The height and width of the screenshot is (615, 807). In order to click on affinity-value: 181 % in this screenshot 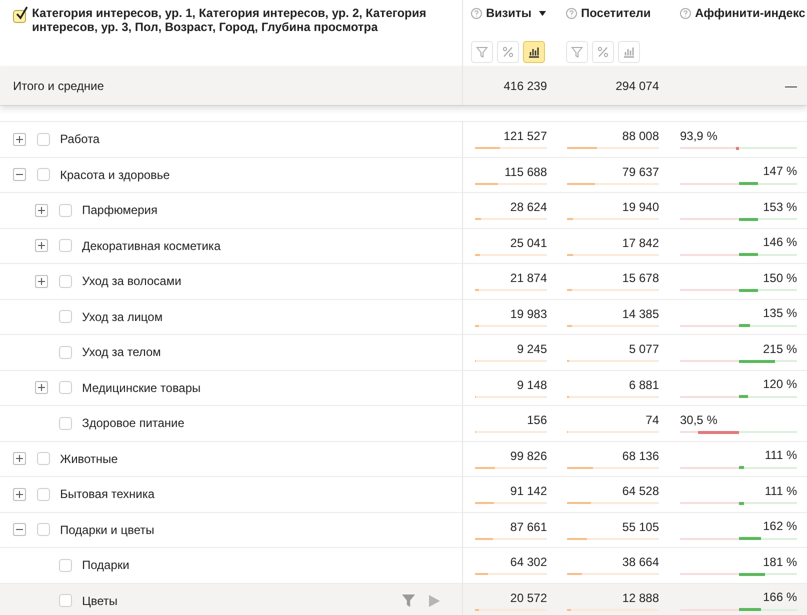, I will do `click(779, 562)`.